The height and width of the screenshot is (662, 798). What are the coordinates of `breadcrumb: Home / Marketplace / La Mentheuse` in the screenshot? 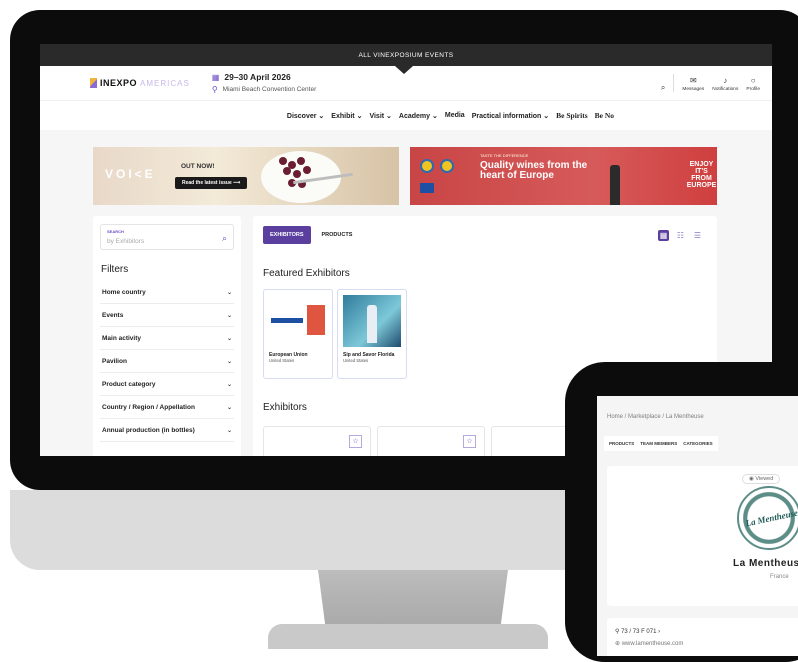 It's located at (655, 417).